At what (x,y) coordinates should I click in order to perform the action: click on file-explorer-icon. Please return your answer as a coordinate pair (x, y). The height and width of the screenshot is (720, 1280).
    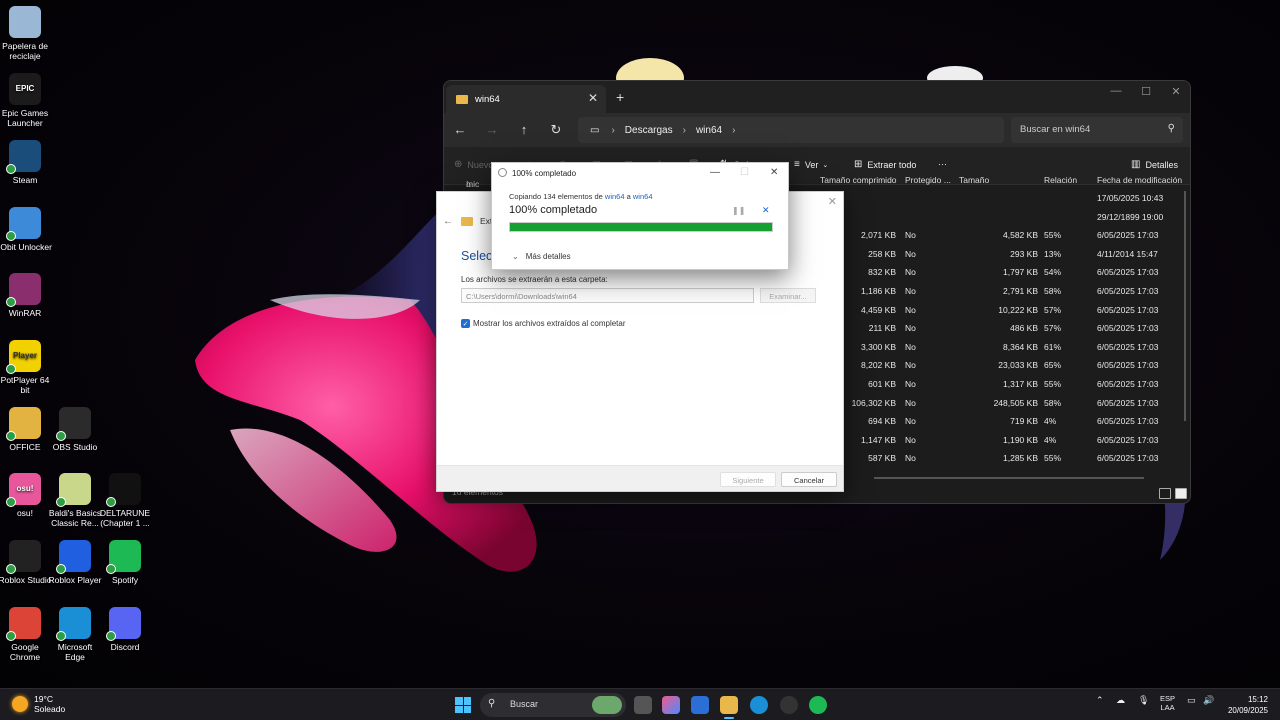
    Looking at the image, I should click on (729, 707).